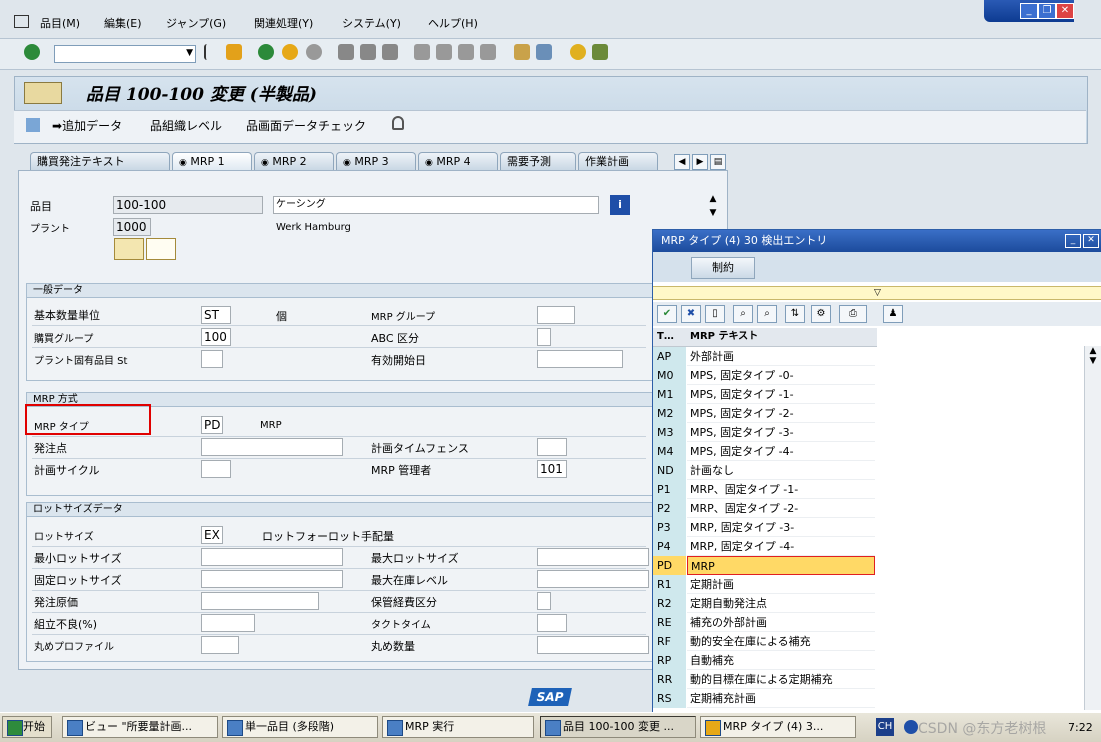 The height and width of the screenshot is (742, 1101). Describe the element at coordinates (458, 161) in the screenshot. I see `tab-mrp4: ◉ MRP 4` at that location.